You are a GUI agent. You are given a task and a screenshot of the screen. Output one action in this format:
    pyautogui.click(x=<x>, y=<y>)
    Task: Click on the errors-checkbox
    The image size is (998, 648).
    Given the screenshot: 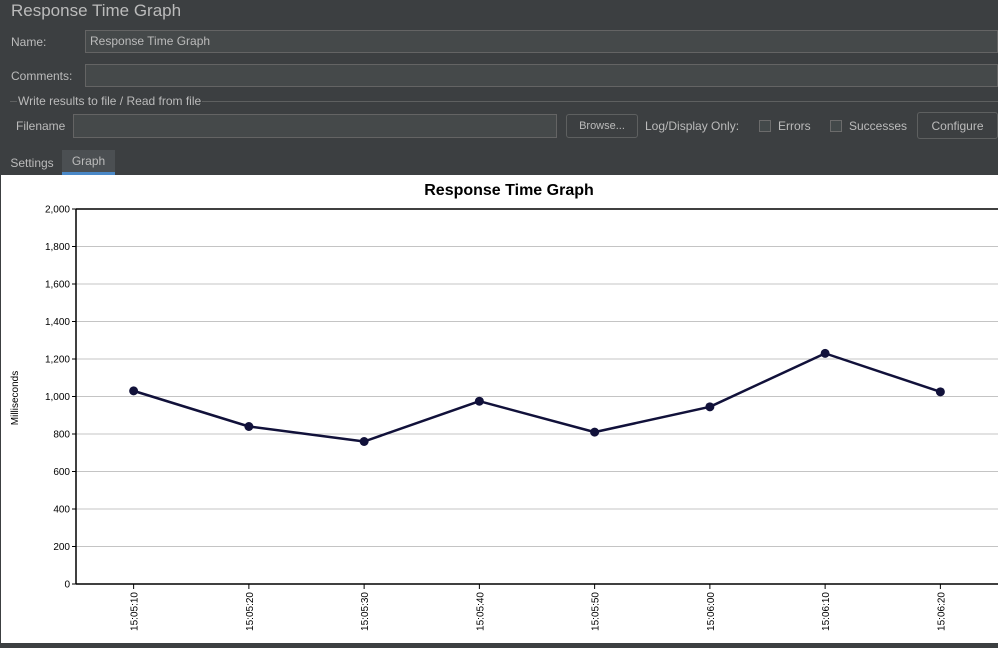 What is the action you would take?
    pyautogui.click(x=765, y=126)
    